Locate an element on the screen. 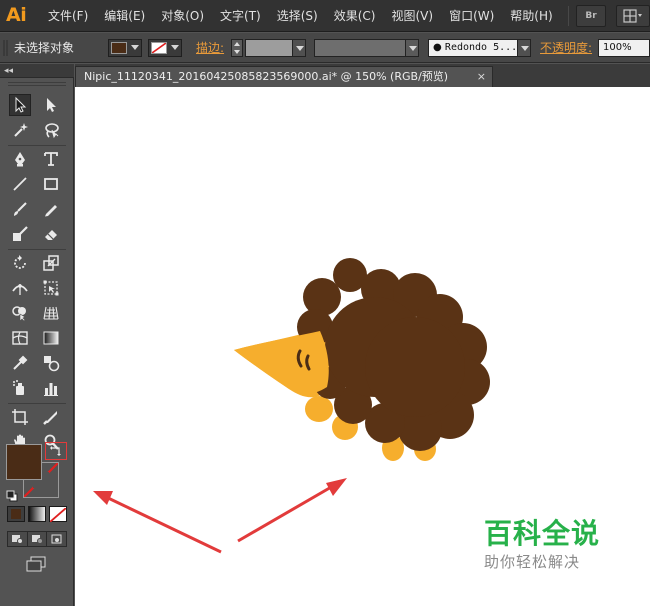  pencil-tool is located at coordinates (51, 209).